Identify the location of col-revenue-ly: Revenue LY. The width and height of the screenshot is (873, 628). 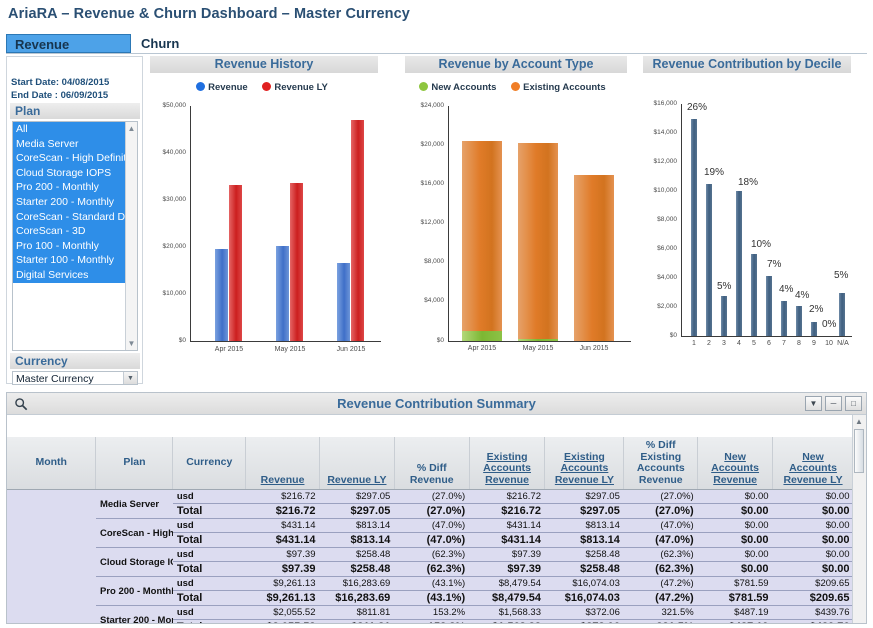
(357, 463).